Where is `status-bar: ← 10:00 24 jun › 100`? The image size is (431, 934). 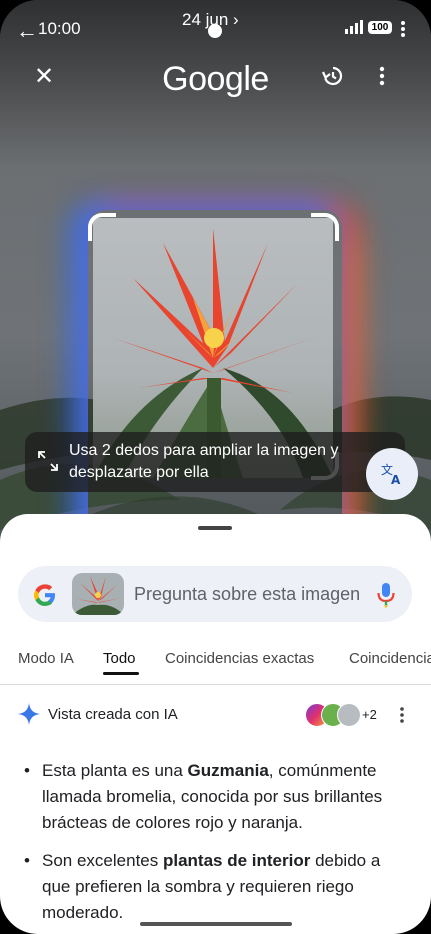 status-bar: ← 10:00 24 jun › 100 is located at coordinates (215, 28).